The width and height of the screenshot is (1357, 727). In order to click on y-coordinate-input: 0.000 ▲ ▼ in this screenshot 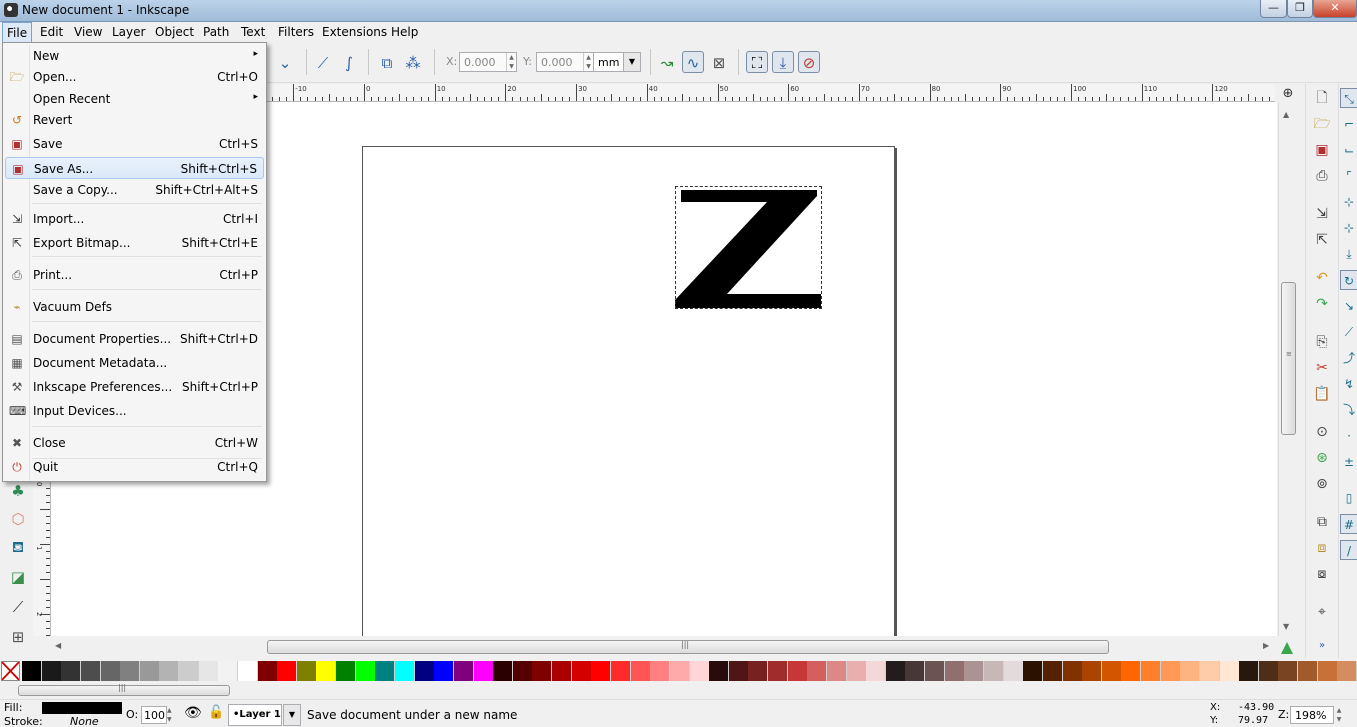, I will do `click(565, 62)`.